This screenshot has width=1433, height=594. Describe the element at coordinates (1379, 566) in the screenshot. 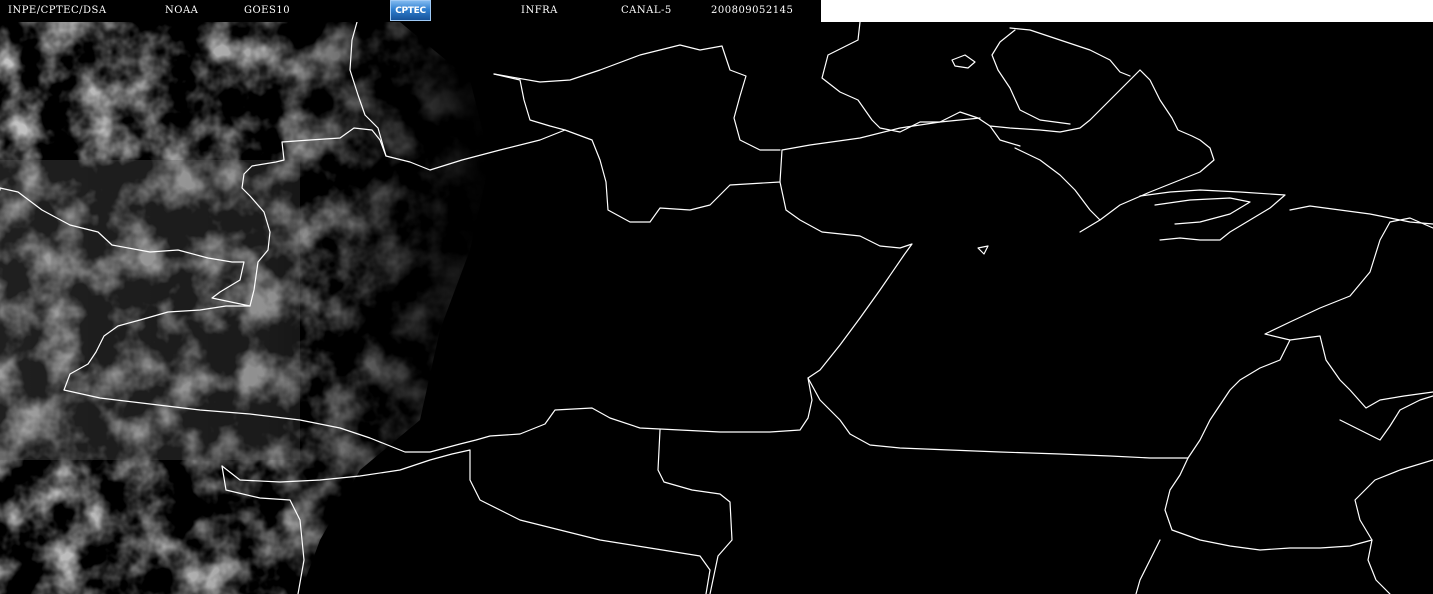

I see `border-southeast-b` at that location.